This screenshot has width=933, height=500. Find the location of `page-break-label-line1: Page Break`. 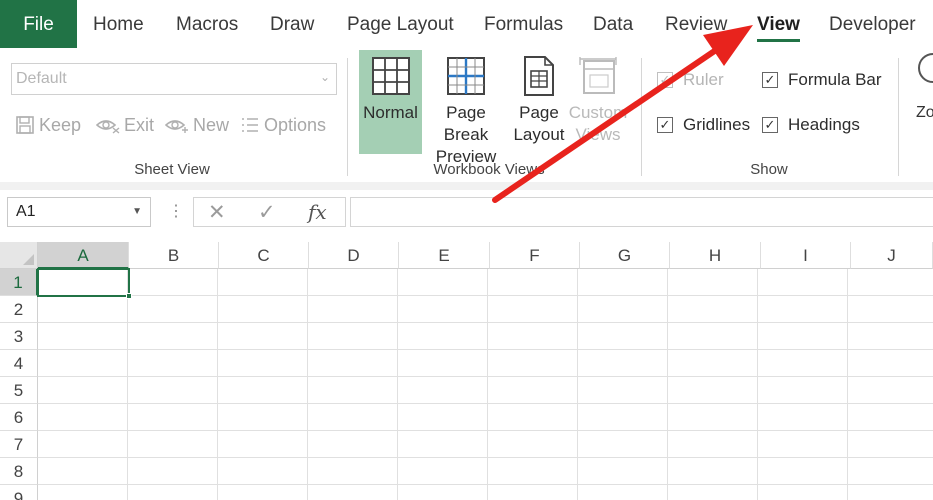

page-break-label-line1: Page Break is located at coordinates (466, 123).